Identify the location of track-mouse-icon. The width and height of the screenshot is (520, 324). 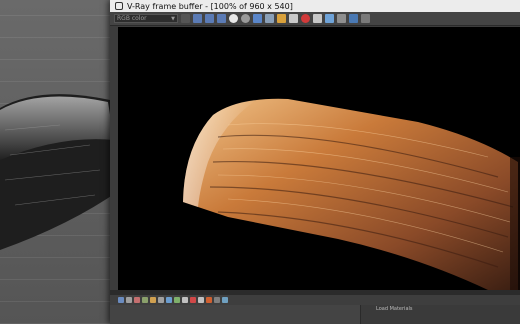
(317, 18).